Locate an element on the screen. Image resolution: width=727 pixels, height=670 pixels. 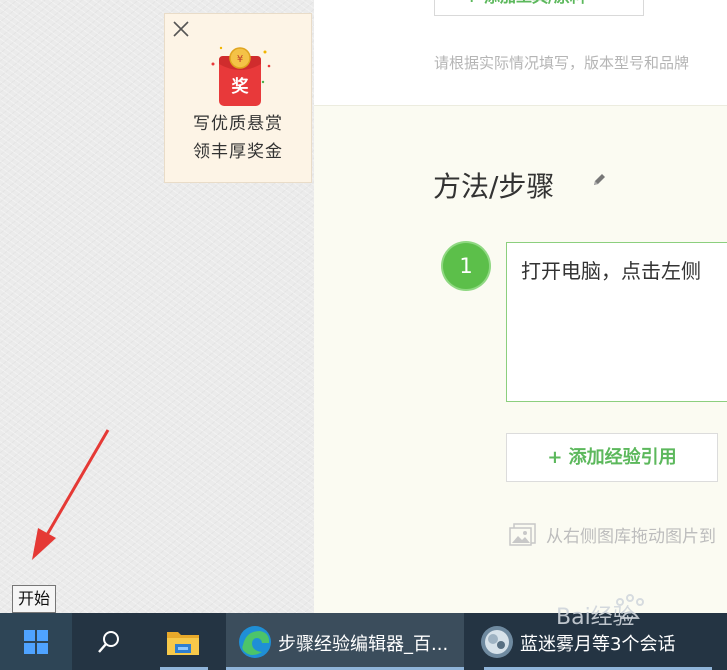
close-icon is located at coordinates (181, 29).